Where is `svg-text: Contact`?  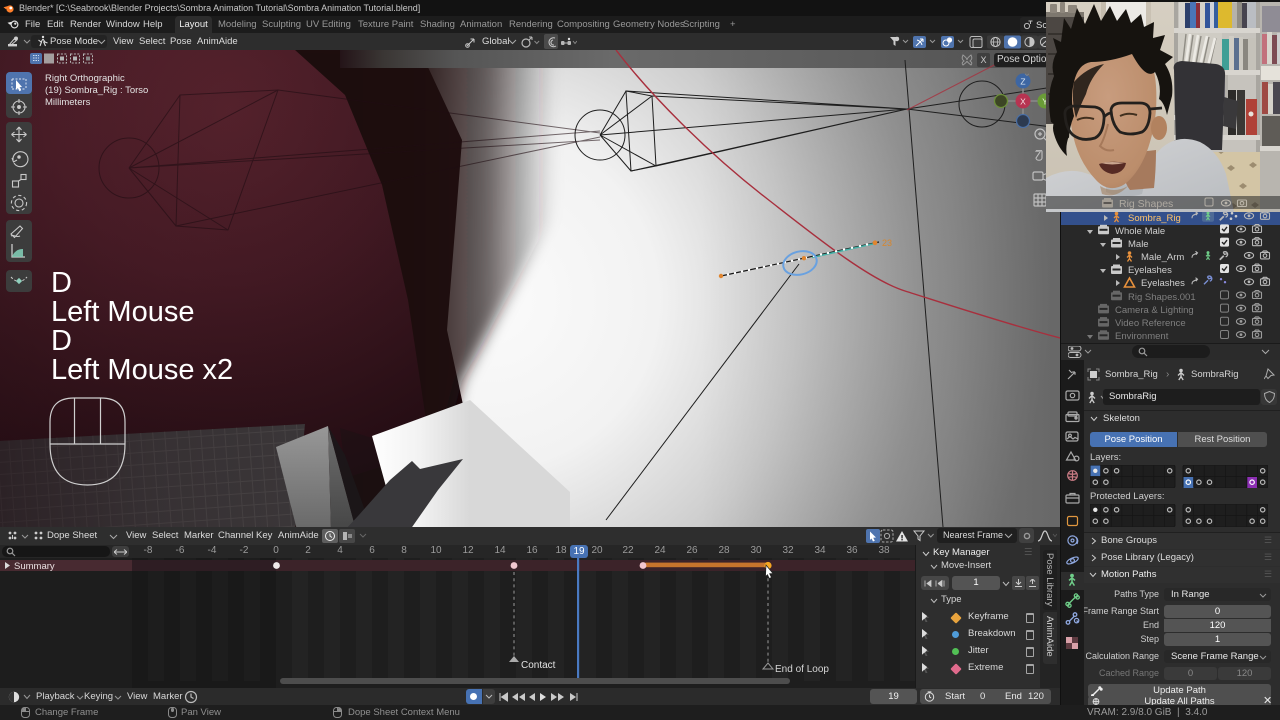 svg-text: Contact is located at coordinates (538, 665).